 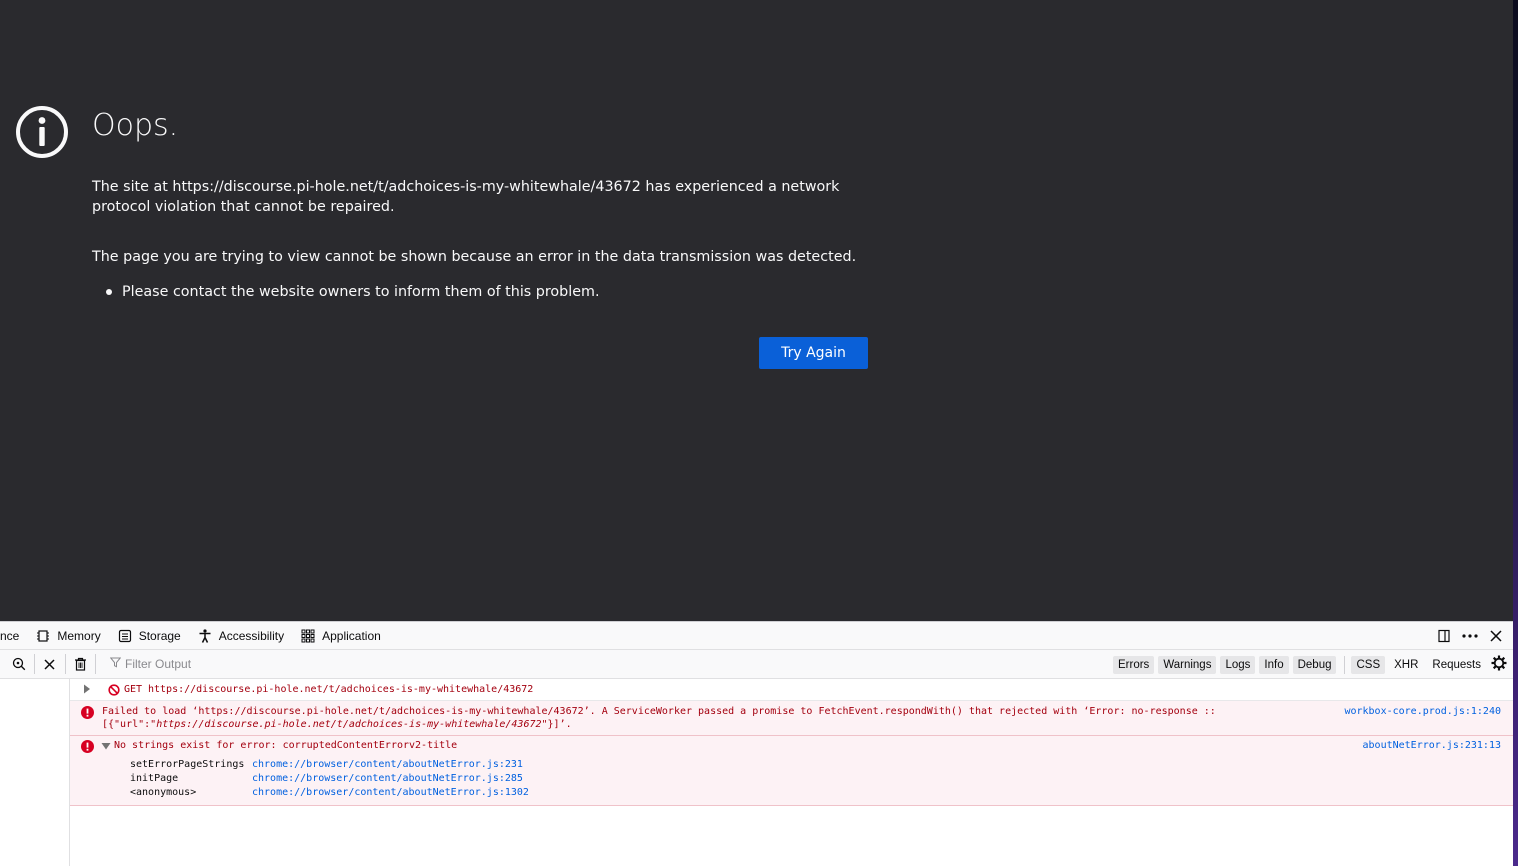 What do you see at coordinates (1499, 664) in the screenshot?
I see `gear-icon` at bounding box center [1499, 664].